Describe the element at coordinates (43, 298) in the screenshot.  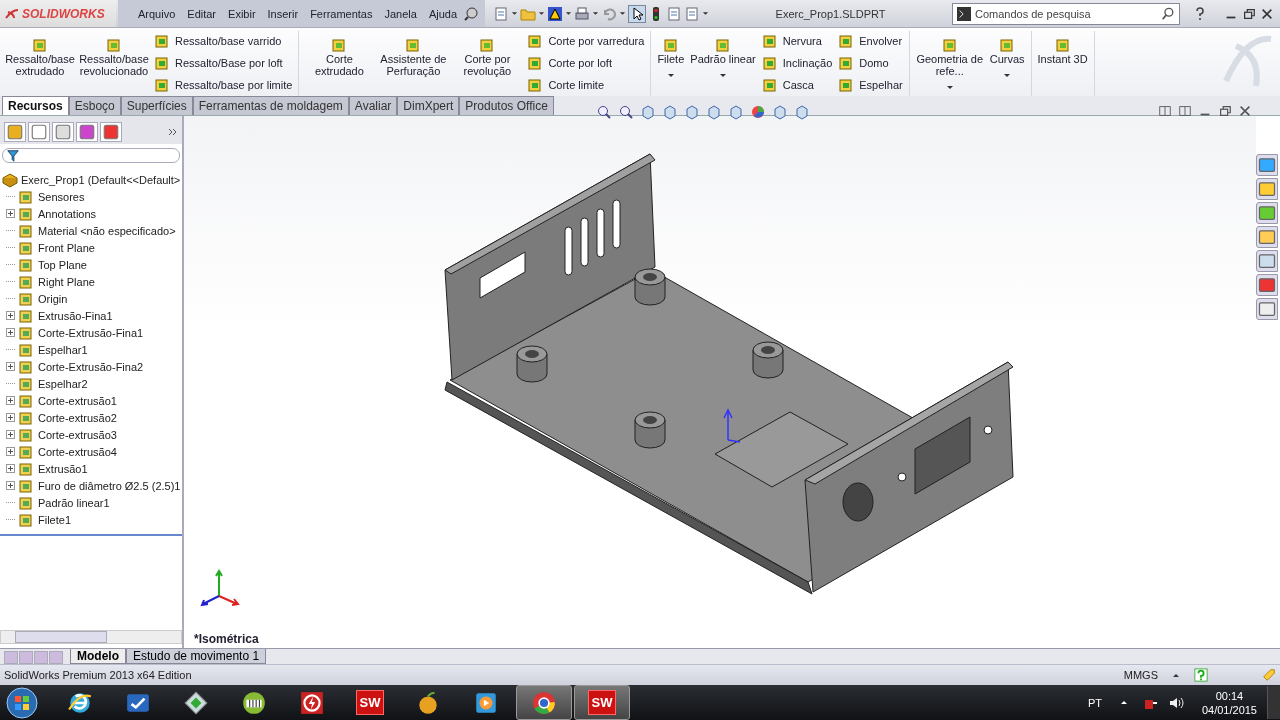
I see `tree-item: Origin` at that location.